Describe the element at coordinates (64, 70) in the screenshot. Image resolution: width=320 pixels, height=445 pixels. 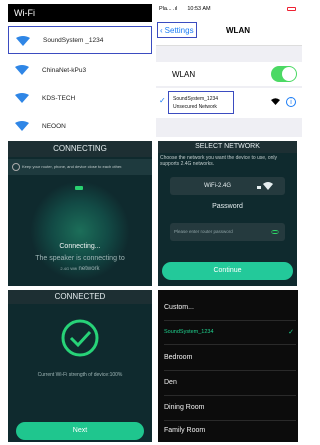
I see `wifi-network-name: ChinaNet-kPu3` at that location.